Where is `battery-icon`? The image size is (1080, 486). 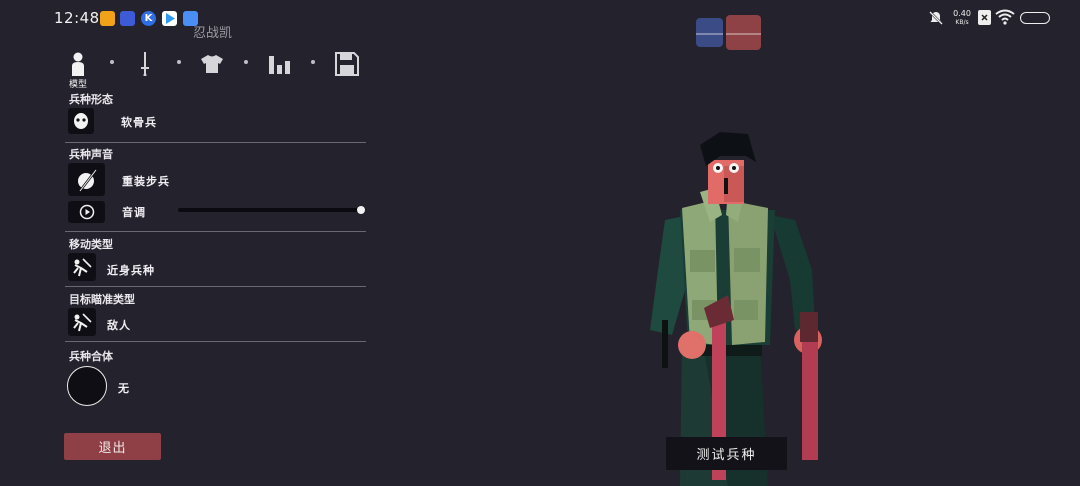 battery-icon is located at coordinates (1035, 18).